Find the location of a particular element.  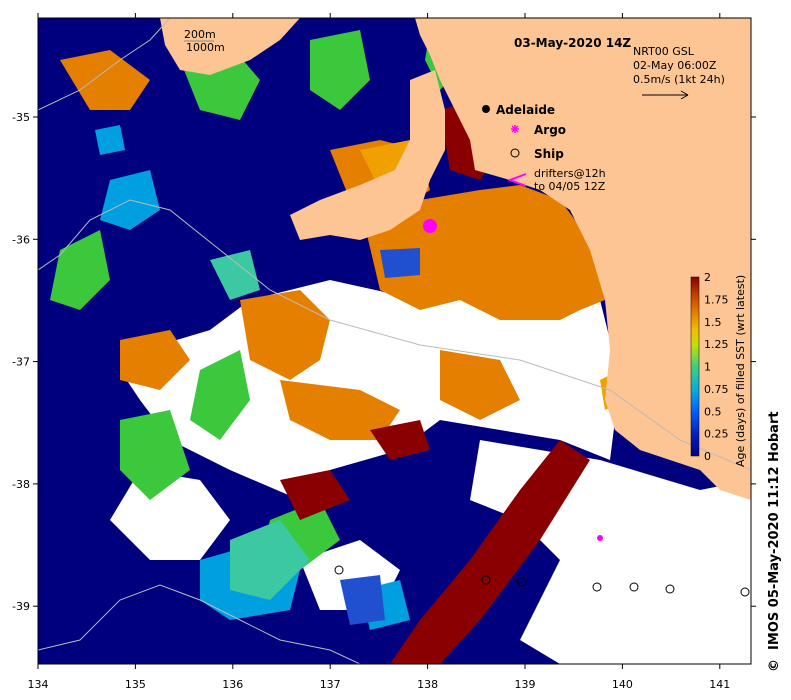

colorbar-tick-label: 0.75 is located at coordinates (716, 389).